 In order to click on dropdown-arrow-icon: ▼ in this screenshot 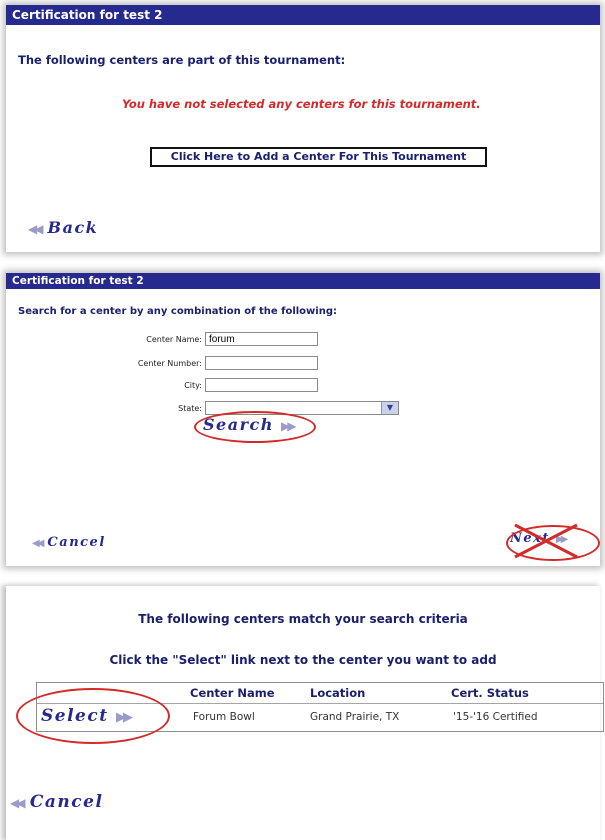, I will do `click(389, 408)`.